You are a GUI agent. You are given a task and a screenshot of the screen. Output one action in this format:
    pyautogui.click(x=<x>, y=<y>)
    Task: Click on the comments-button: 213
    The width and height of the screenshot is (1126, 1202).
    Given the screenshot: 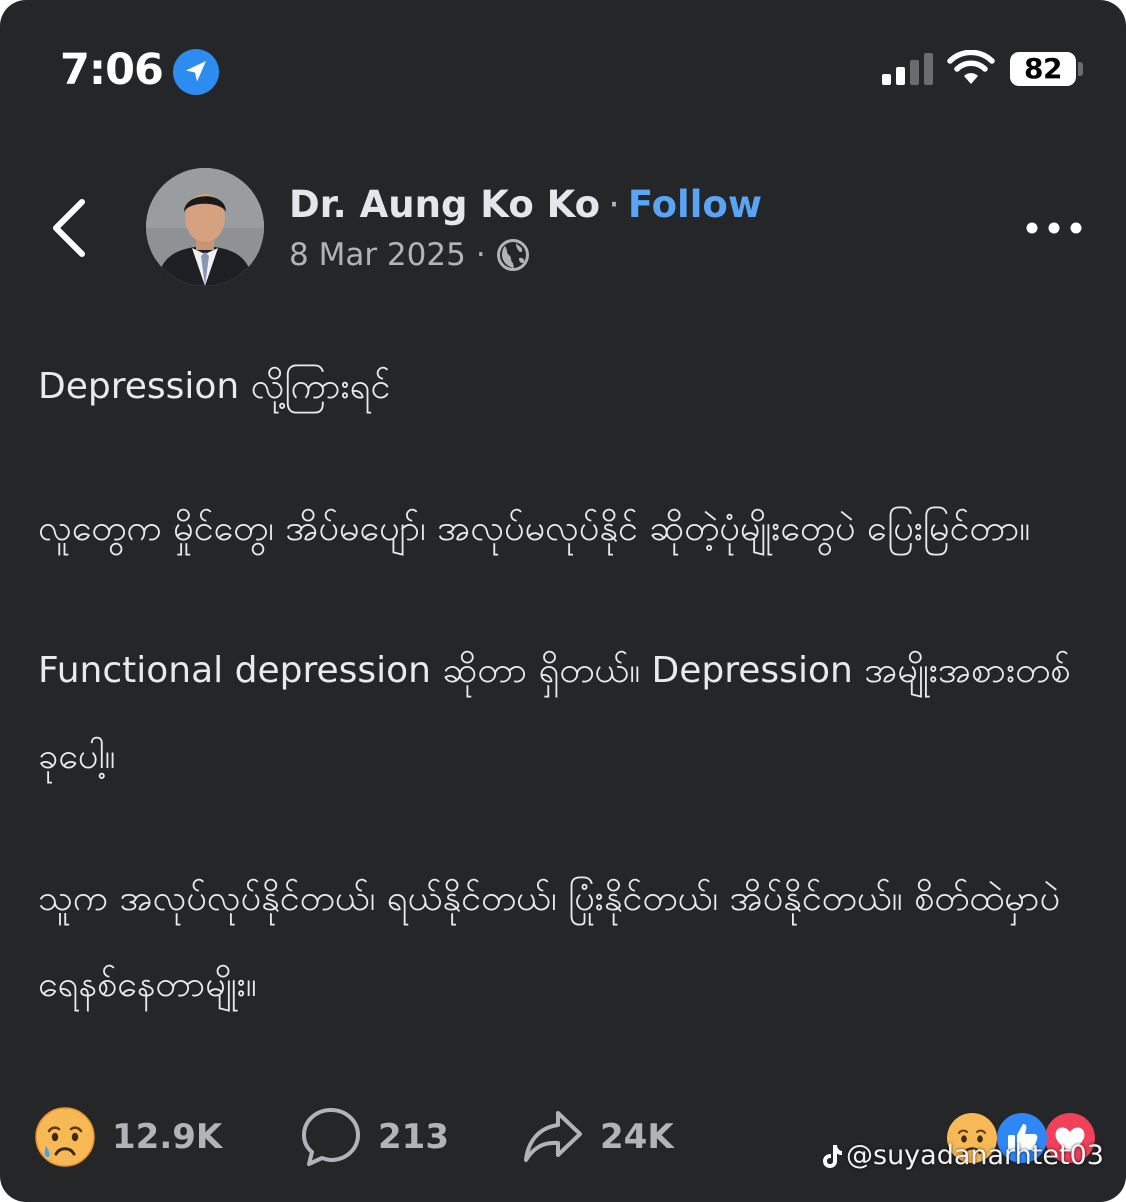 What is the action you would take?
    pyautogui.click(x=374, y=1137)
    